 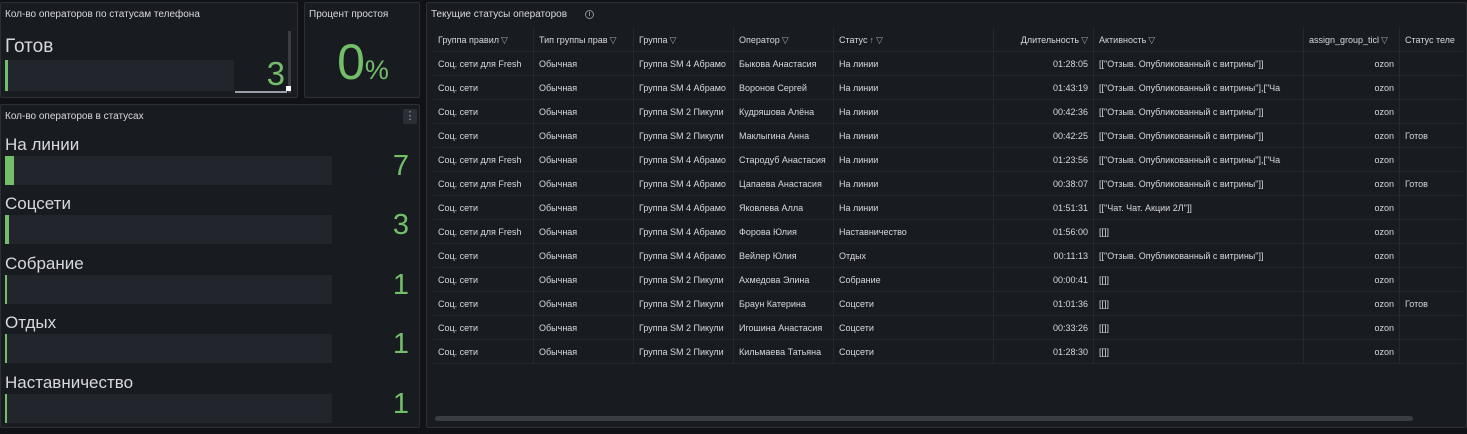 I want to click on status-count: 7, so click(x=400, y=166).